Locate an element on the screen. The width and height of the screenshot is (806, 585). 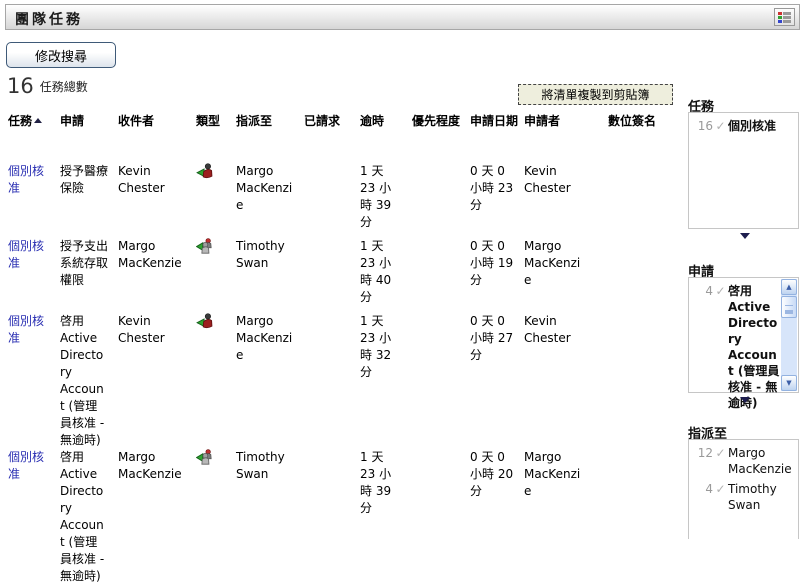
request-date-cell: 0 天 0 小時 23 分 is located at coordinates (492, 188).